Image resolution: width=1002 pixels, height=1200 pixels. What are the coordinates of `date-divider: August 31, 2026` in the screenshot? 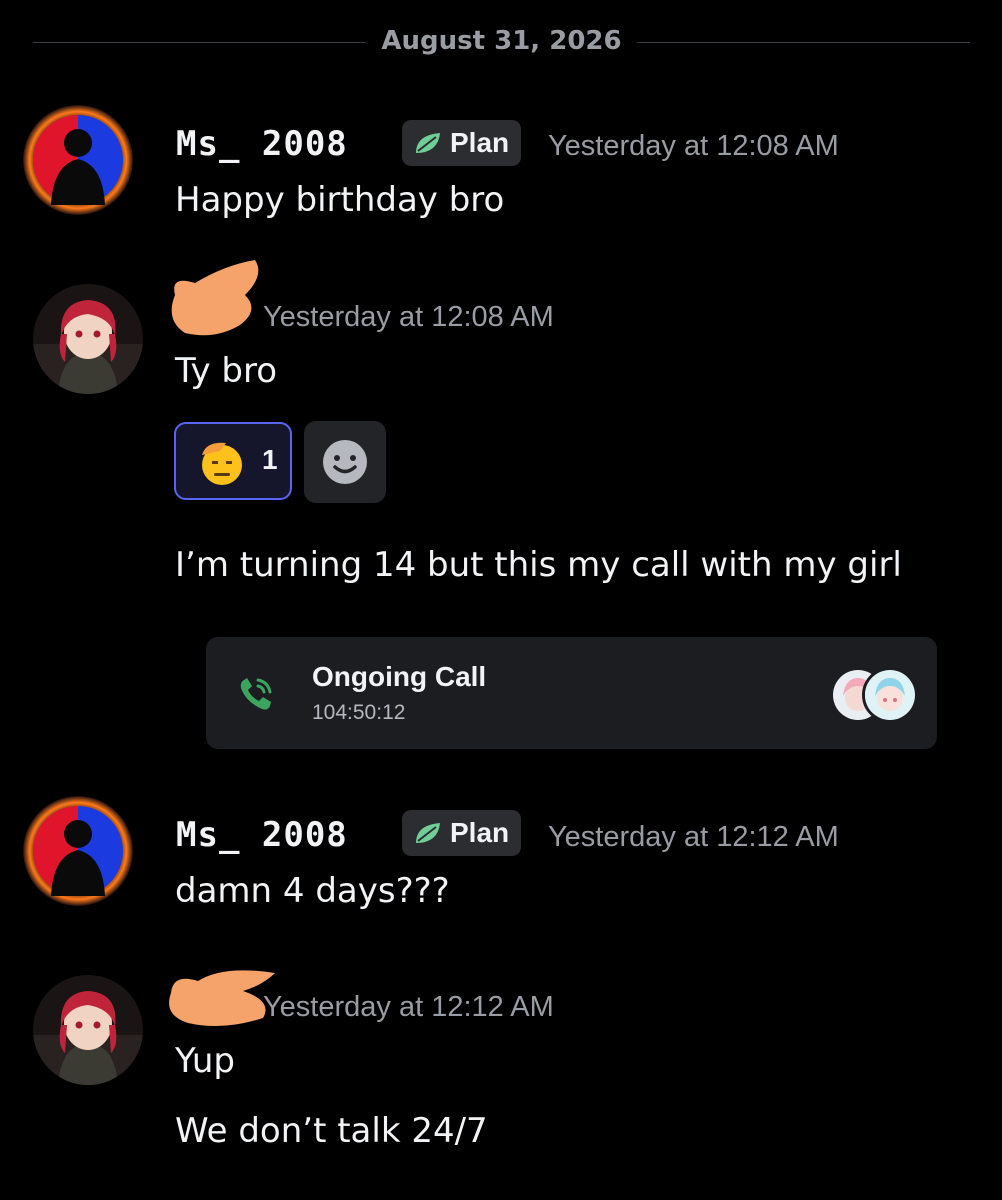 It's located at (501, 43).